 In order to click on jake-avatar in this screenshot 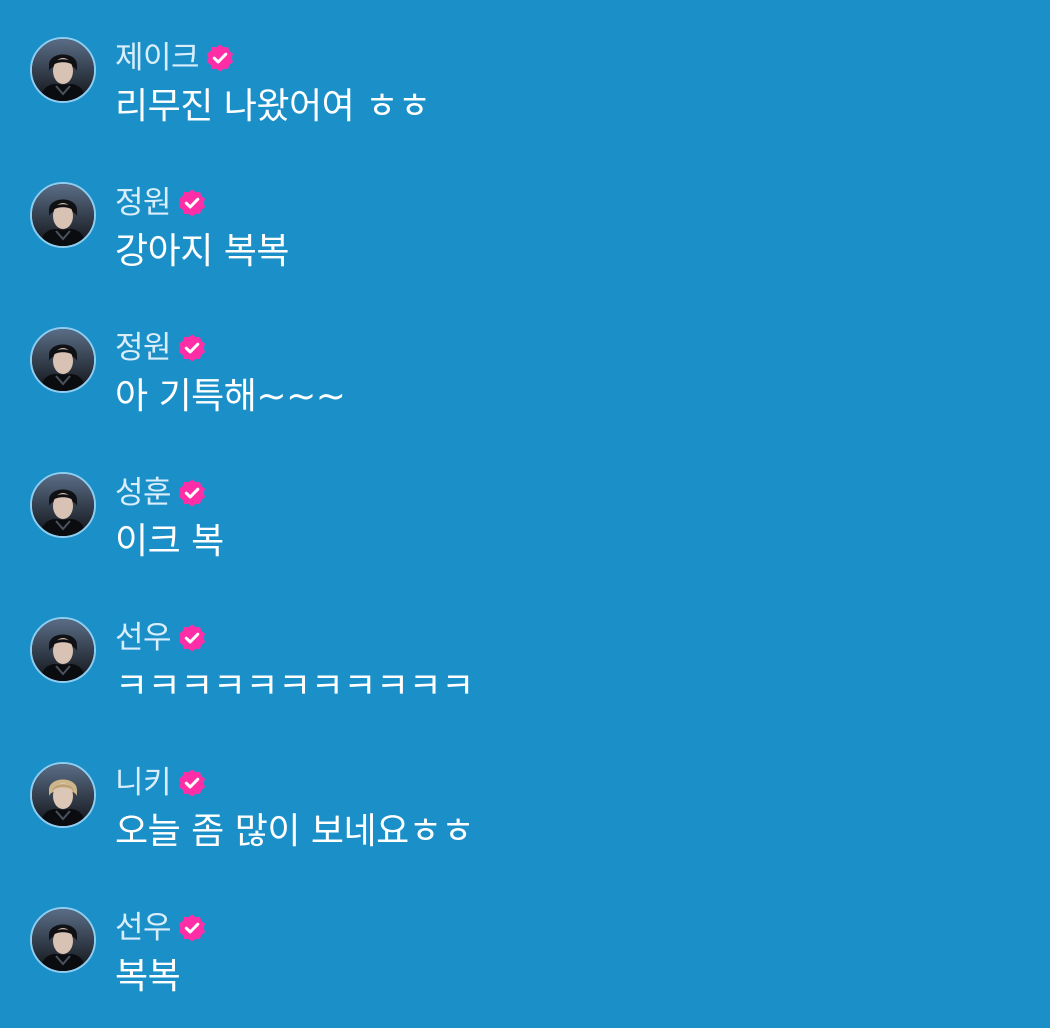, I will do `click(63, 70)`.